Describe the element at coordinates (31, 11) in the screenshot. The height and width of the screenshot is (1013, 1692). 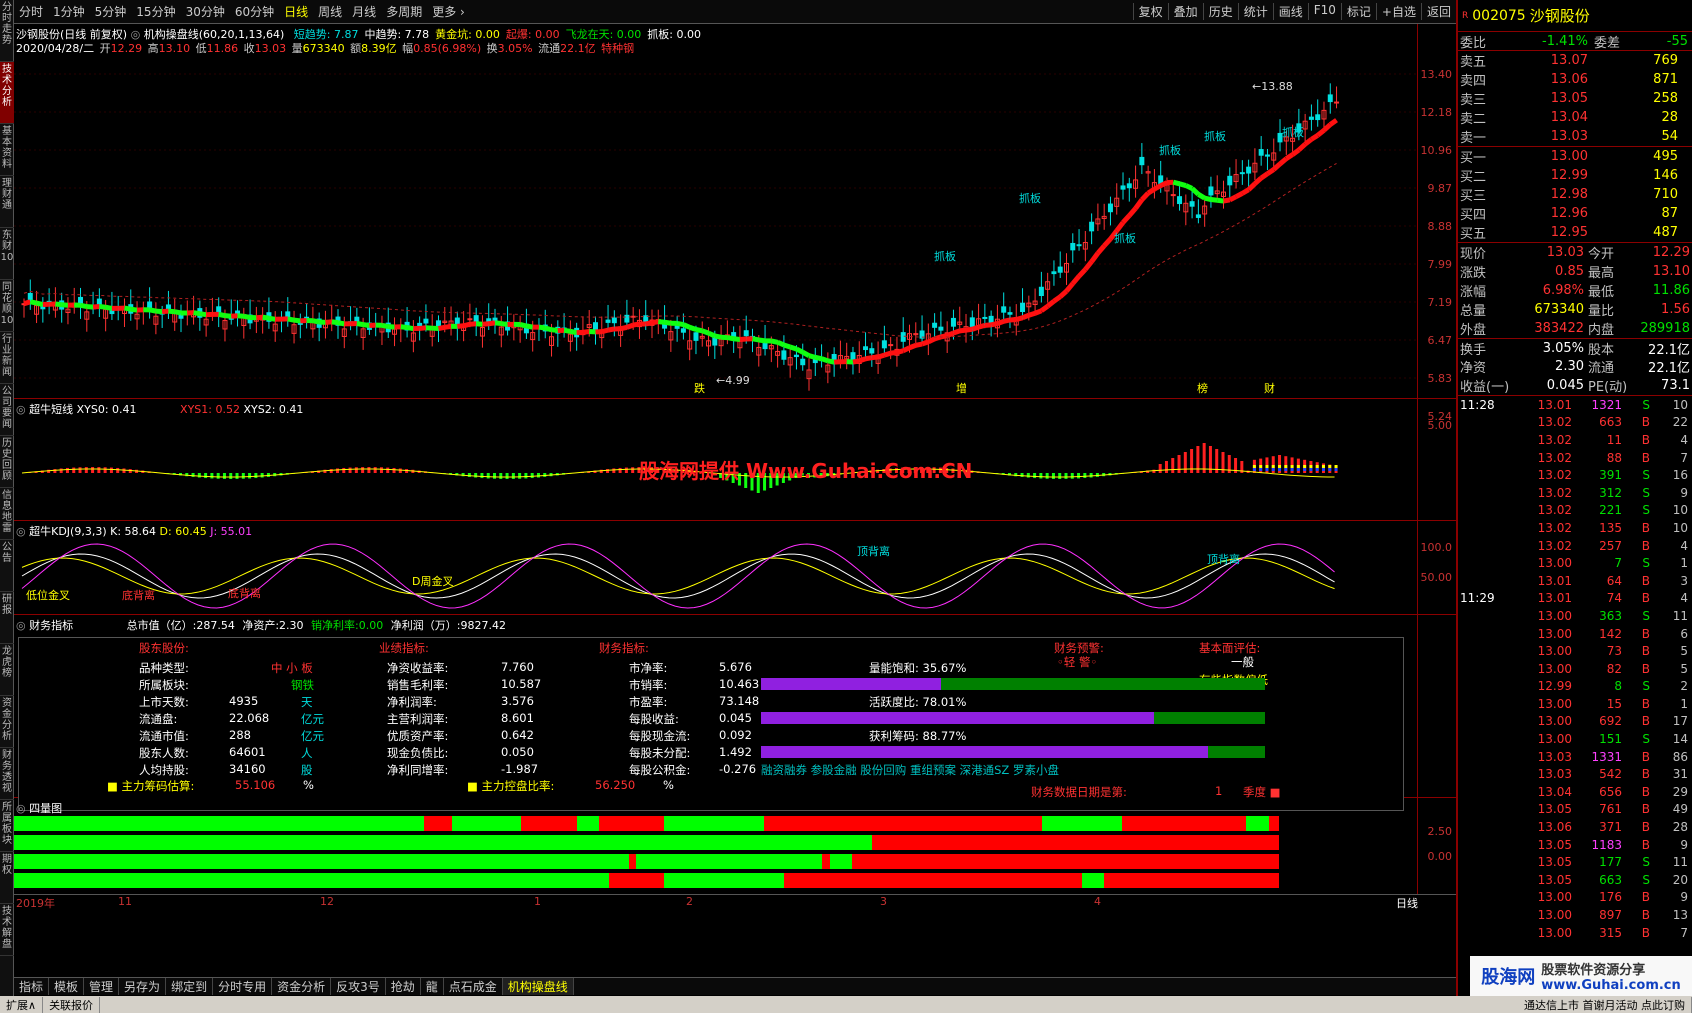
I see `period-button: 分时` at that location.